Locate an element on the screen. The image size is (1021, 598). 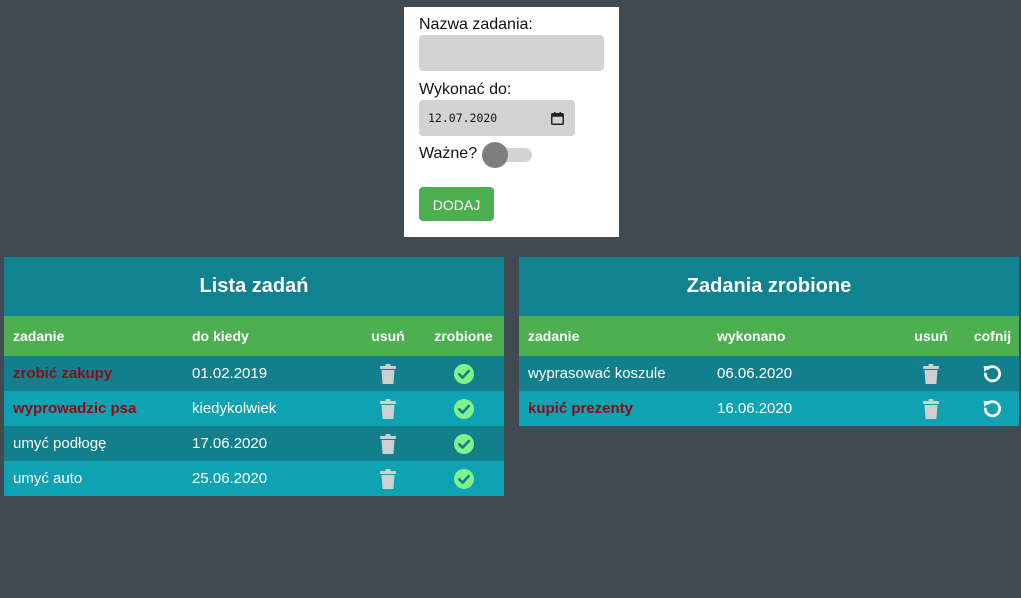
column-header-completed: wykonano is located at coordinates (751, 336).